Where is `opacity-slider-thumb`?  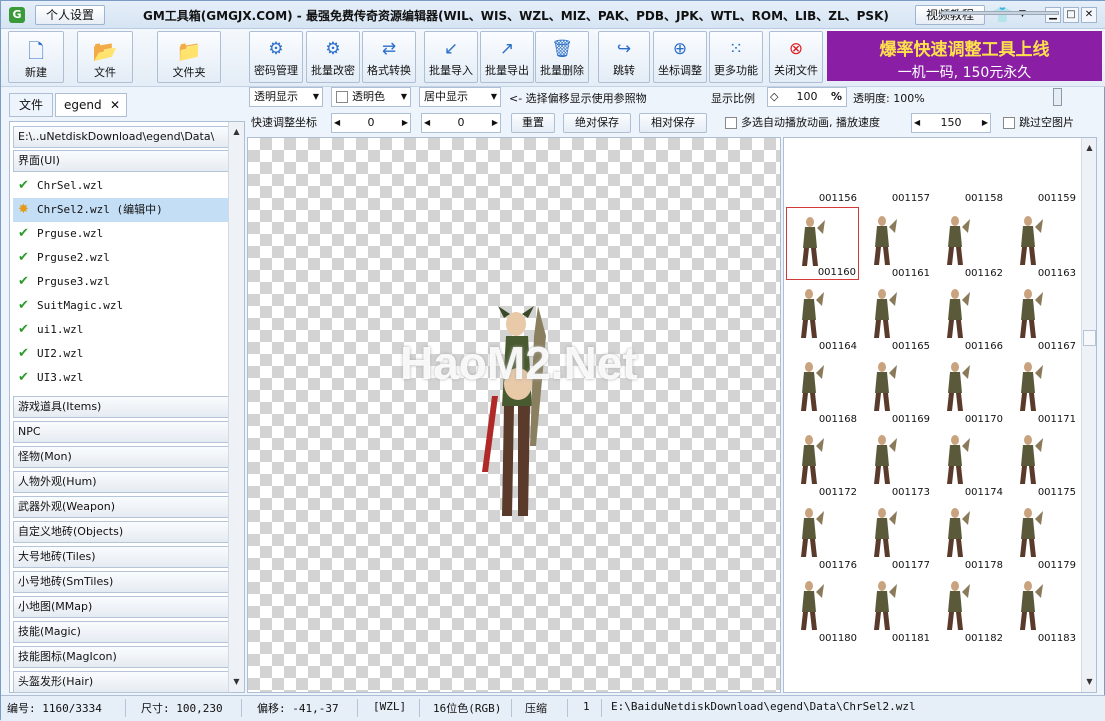 opacity-slider-thumb is located at coordinates (1057, 97).